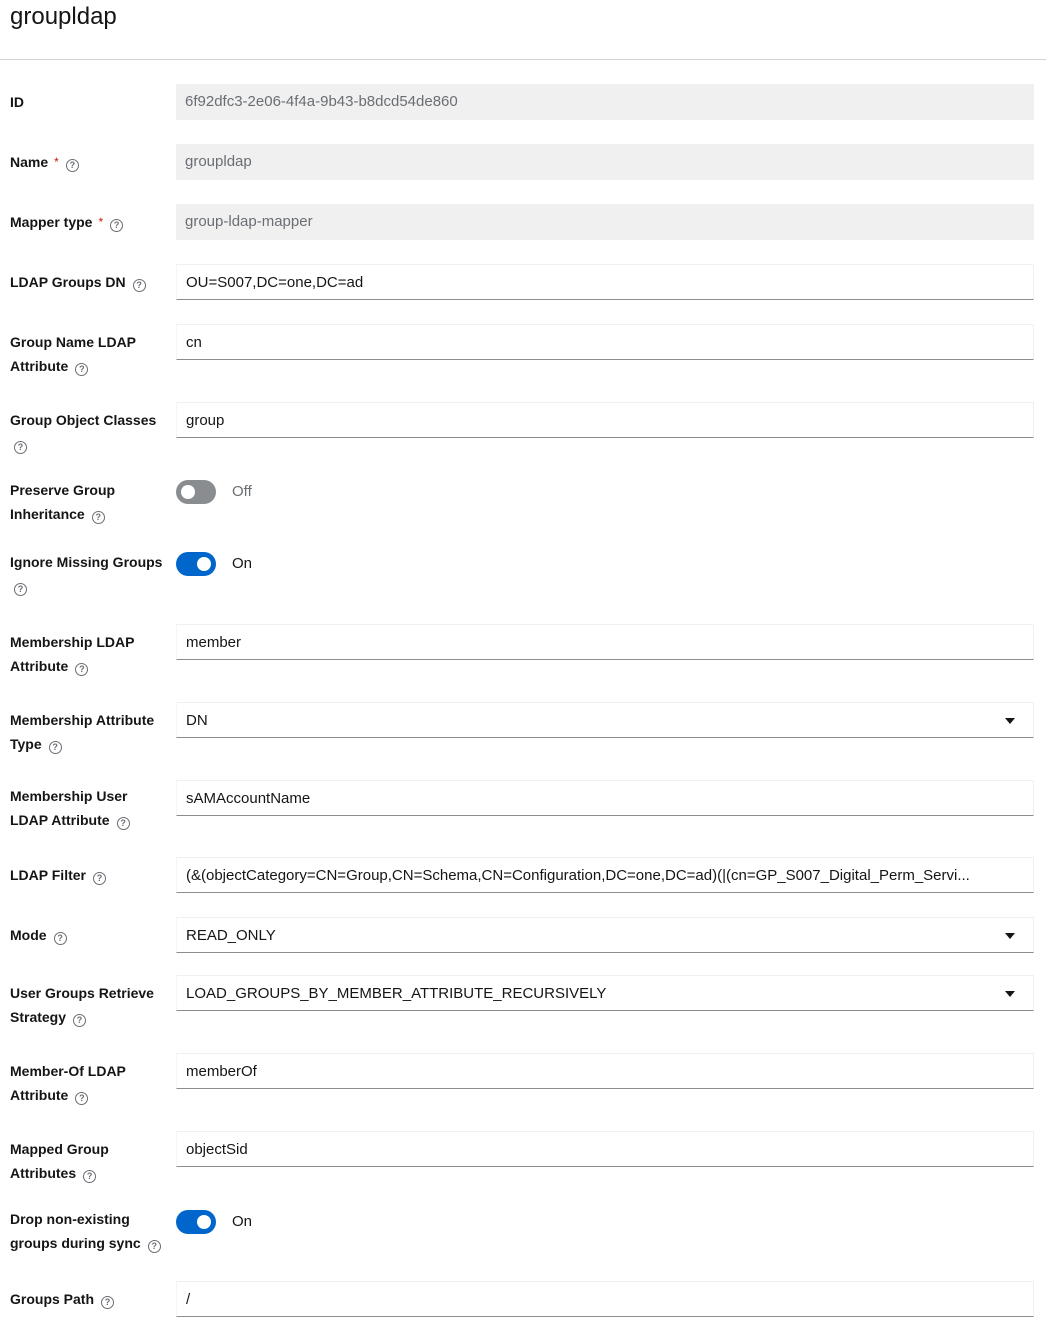 The image size is (1046, 1327). Describe the element at coordinates (231, 935) in the screenshot. I see `selected-value: READ_ONLY` at that location.